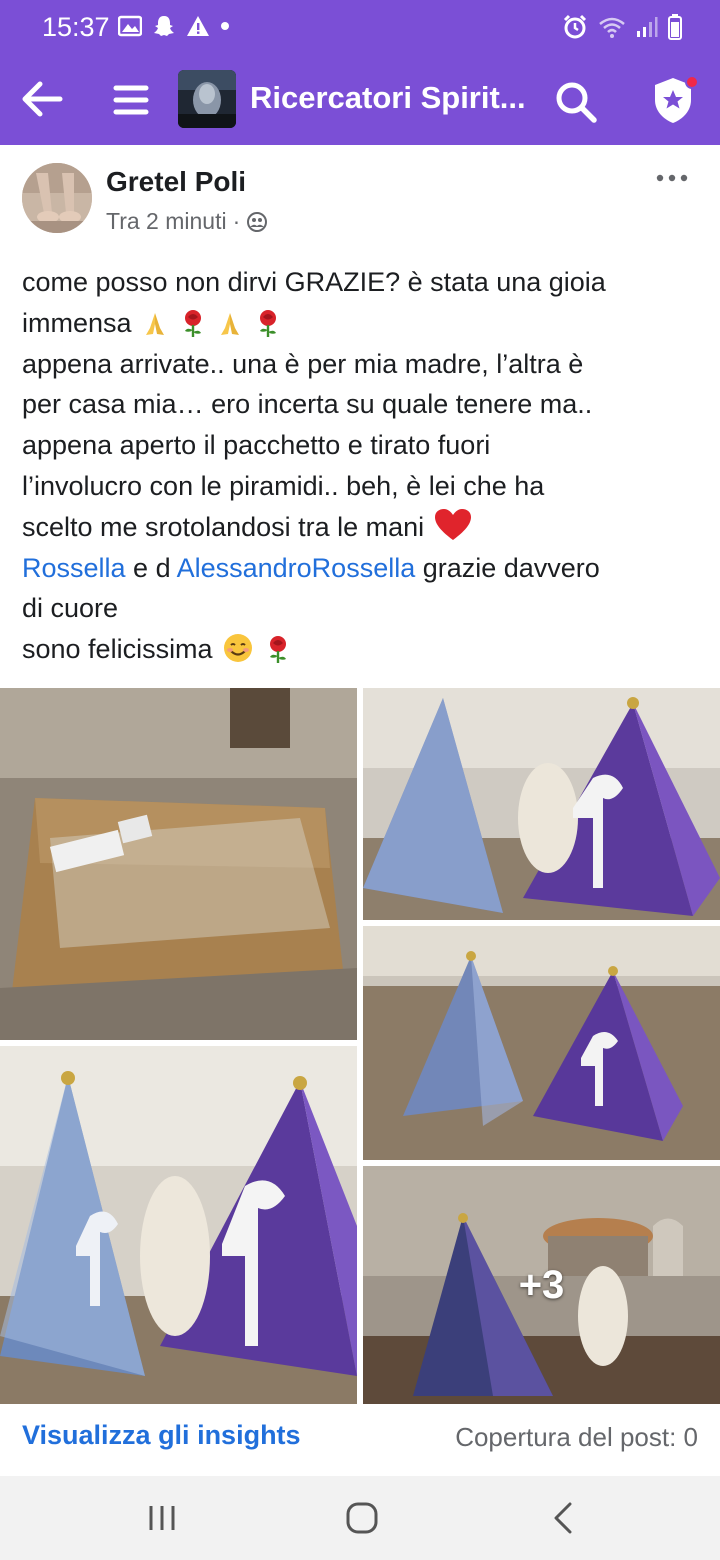 This screenshot has height=1560, width=720. I want to click on hamburger-icon, so click(131, 100).